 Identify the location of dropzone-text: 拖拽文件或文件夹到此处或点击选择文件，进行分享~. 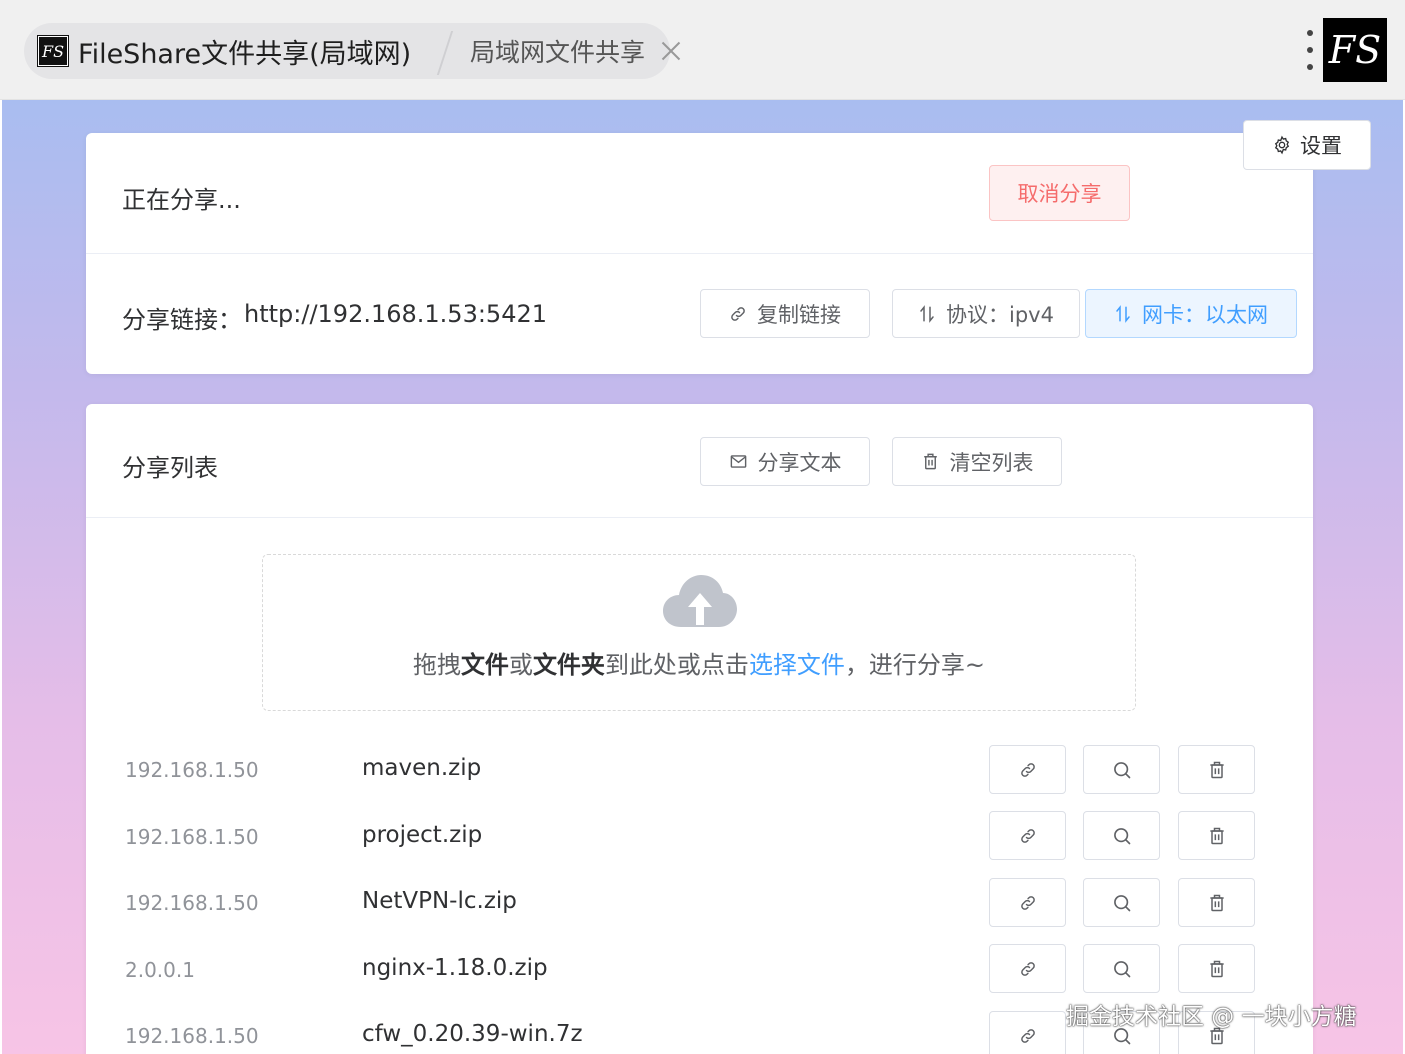
(699, 662).